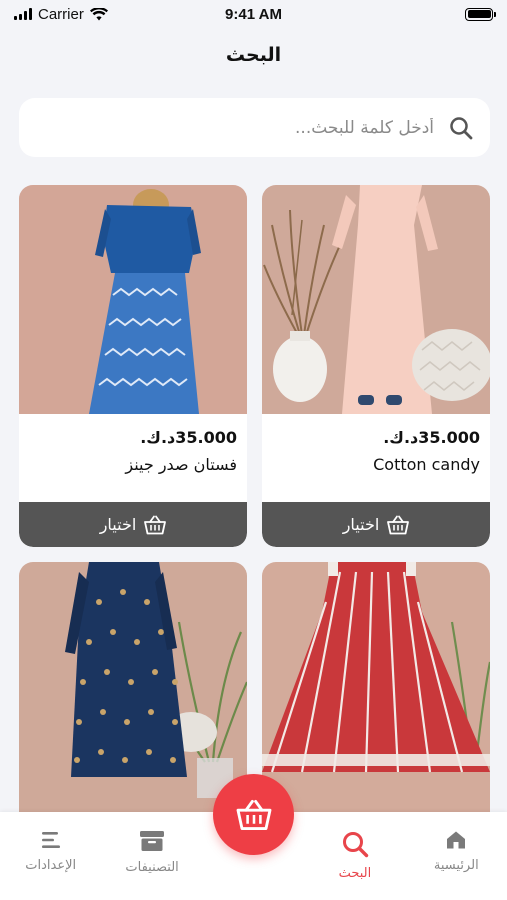  I want to click on tab-home-label: الرئيسية, so click(456, 865).